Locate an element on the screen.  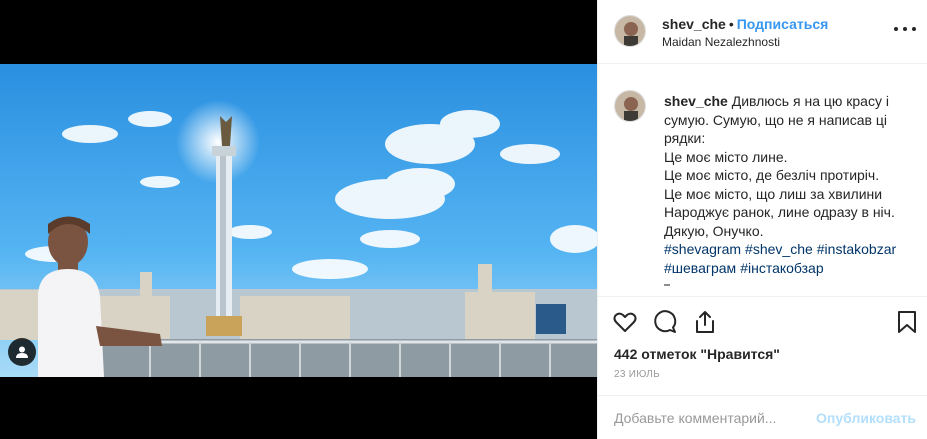
caption-line: Це моє місто, де безліч протиріч. is located at coordinates (772, 175).